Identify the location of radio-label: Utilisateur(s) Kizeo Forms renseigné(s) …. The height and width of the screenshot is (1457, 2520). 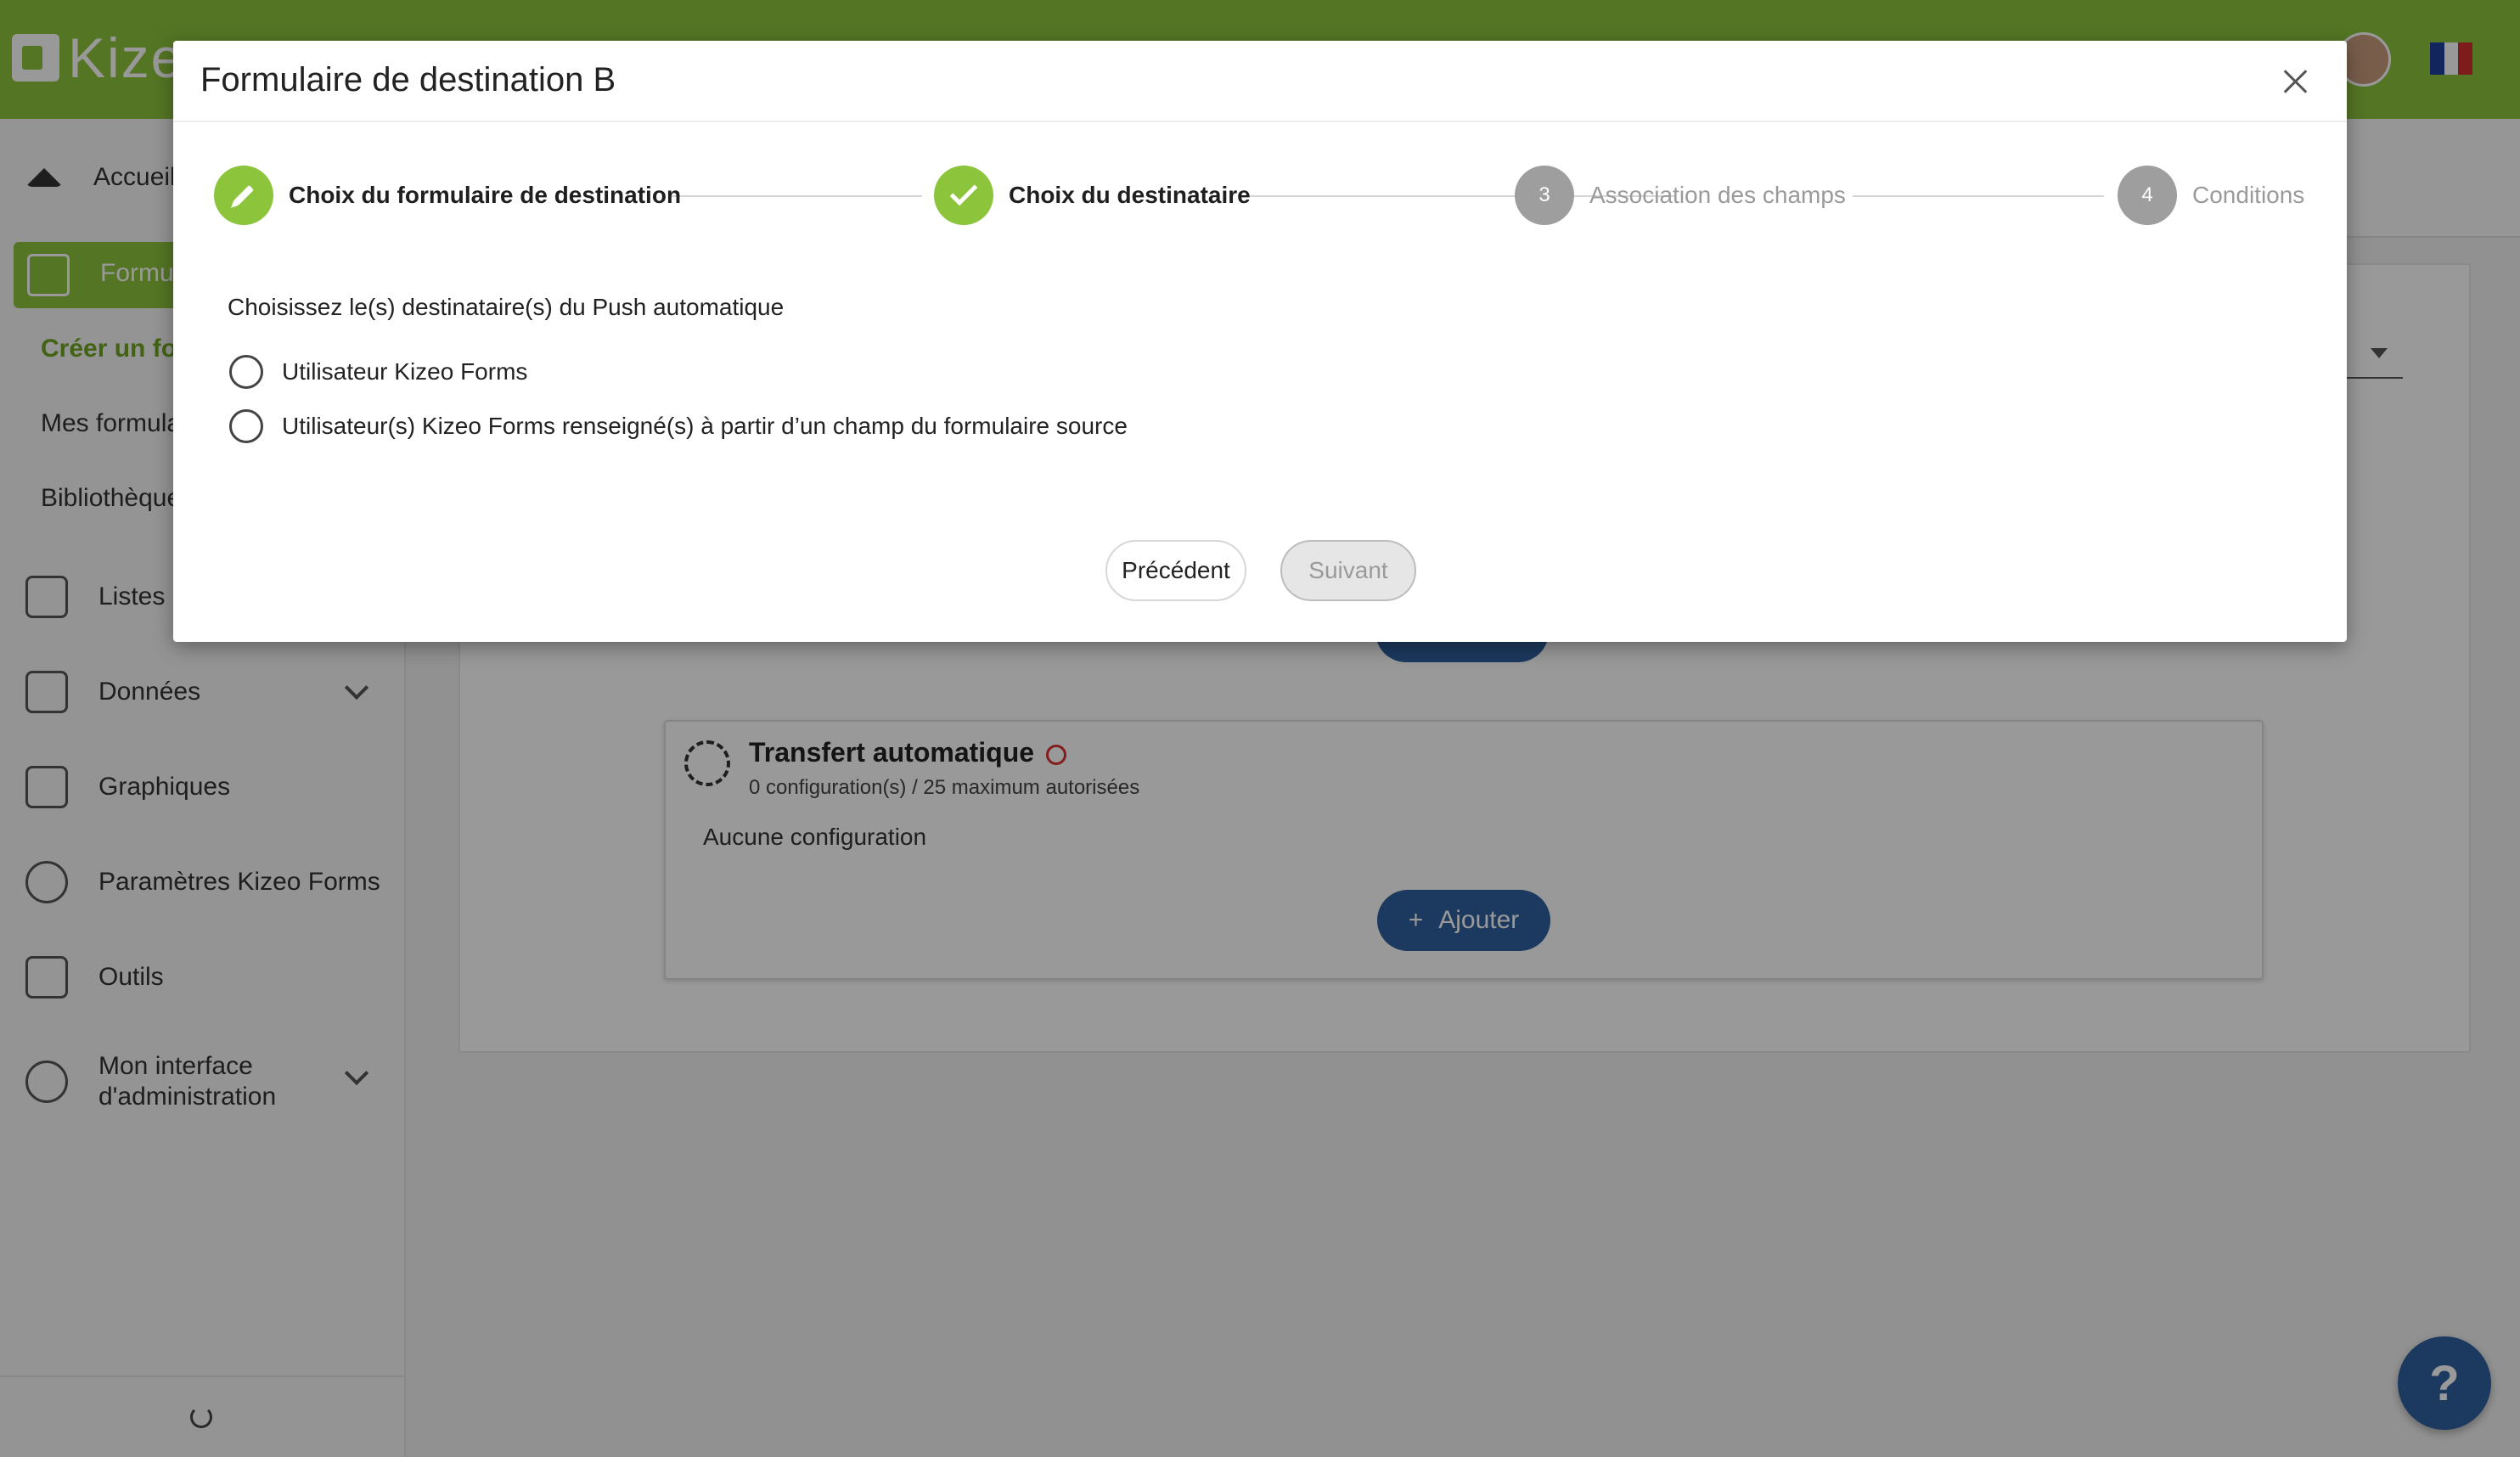
(705, 426).